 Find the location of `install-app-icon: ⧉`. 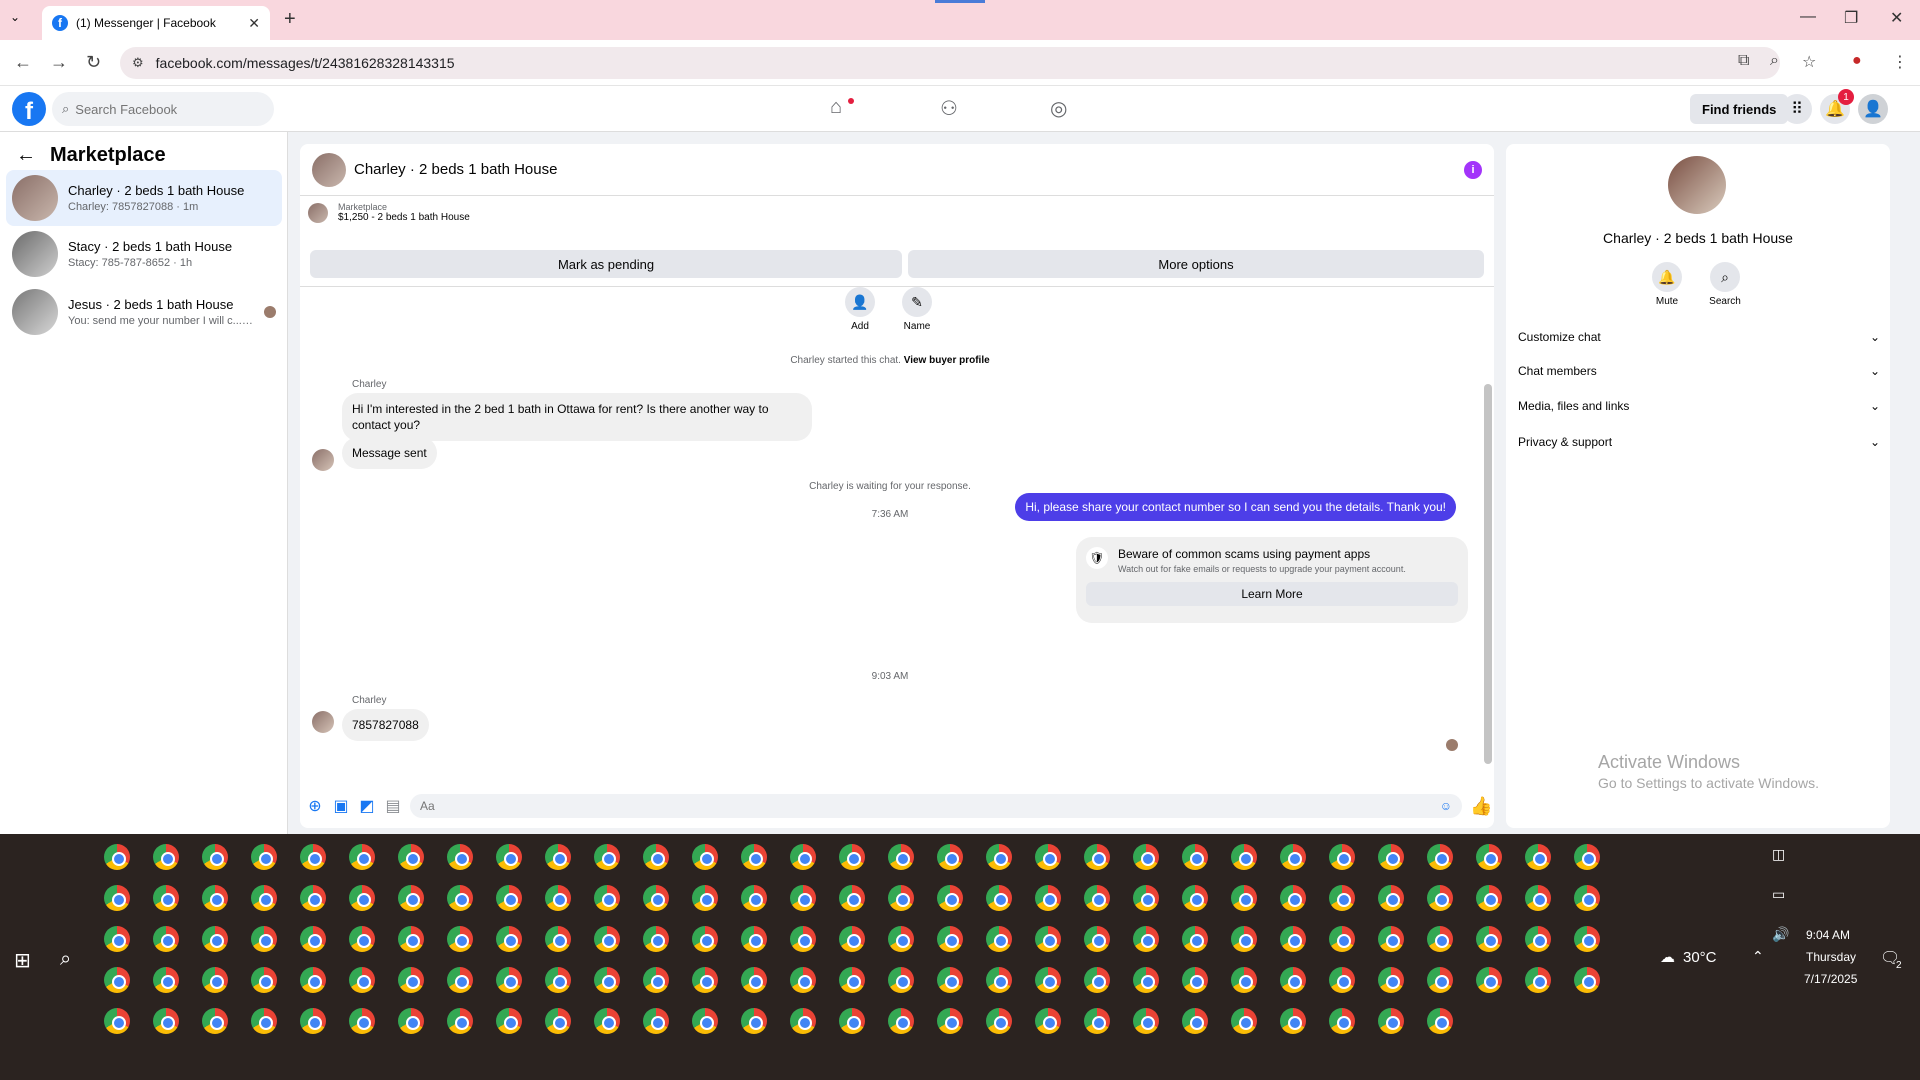

install-app-icon: ⧉ is located at coordinates (1743, 61).